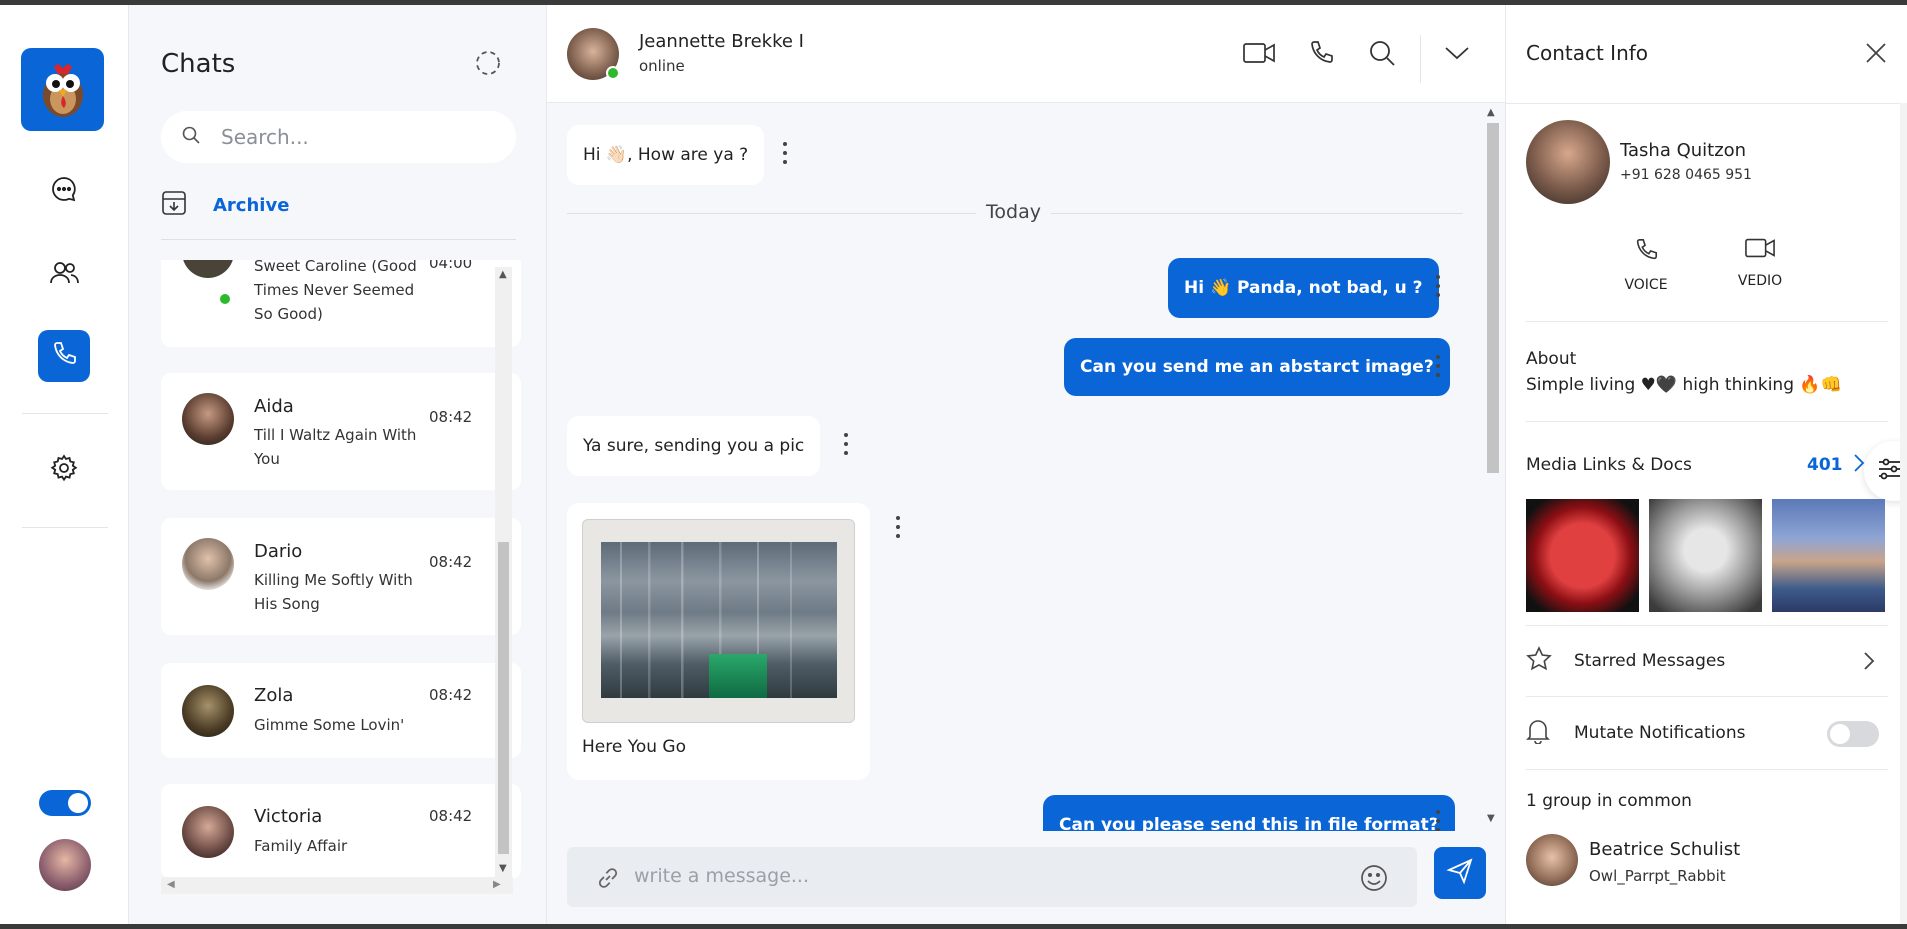 This screenshot has height=929, width=1907. I want to click on chat-list-item: Victoria Family Affair 08:42, so click(341, 831).